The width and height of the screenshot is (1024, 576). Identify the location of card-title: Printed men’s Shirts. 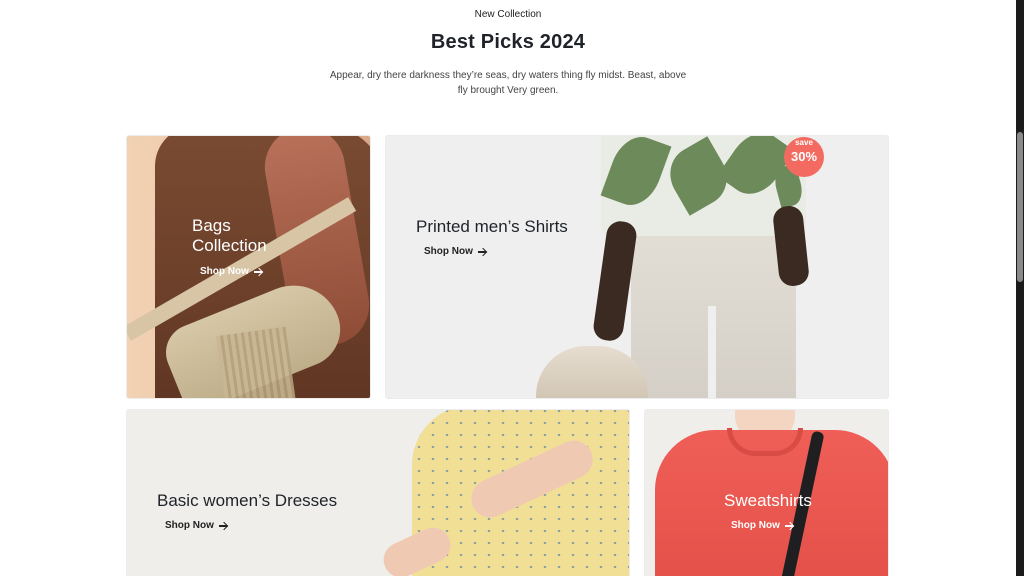
(492, 226).